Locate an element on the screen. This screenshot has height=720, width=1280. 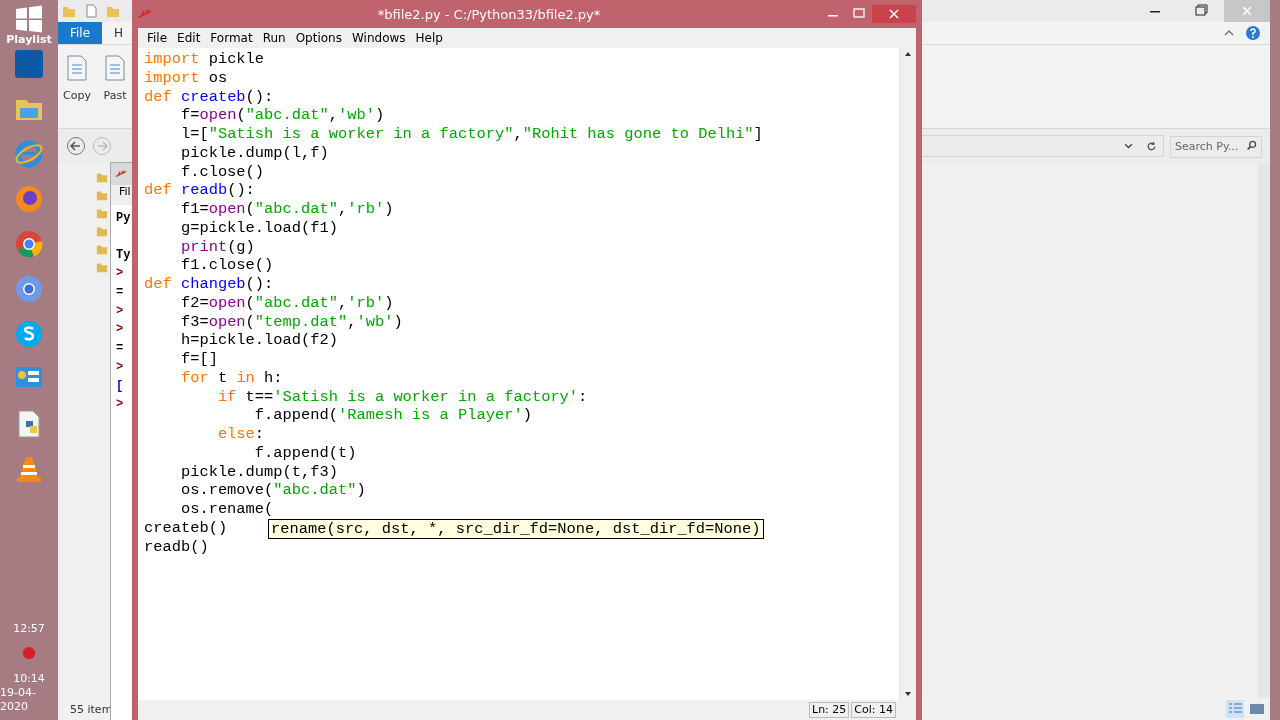
code-line: f=[] is located at coordinates (198, 359).